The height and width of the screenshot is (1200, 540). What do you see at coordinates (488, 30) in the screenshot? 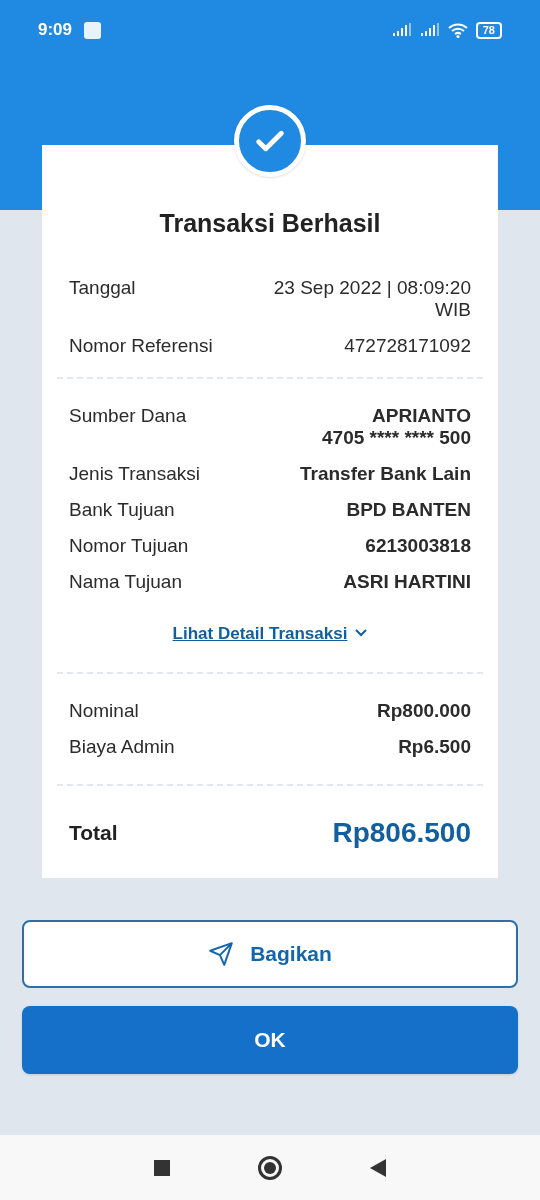
I see `battery-indicator: 78` at bounding box center [488, 30].